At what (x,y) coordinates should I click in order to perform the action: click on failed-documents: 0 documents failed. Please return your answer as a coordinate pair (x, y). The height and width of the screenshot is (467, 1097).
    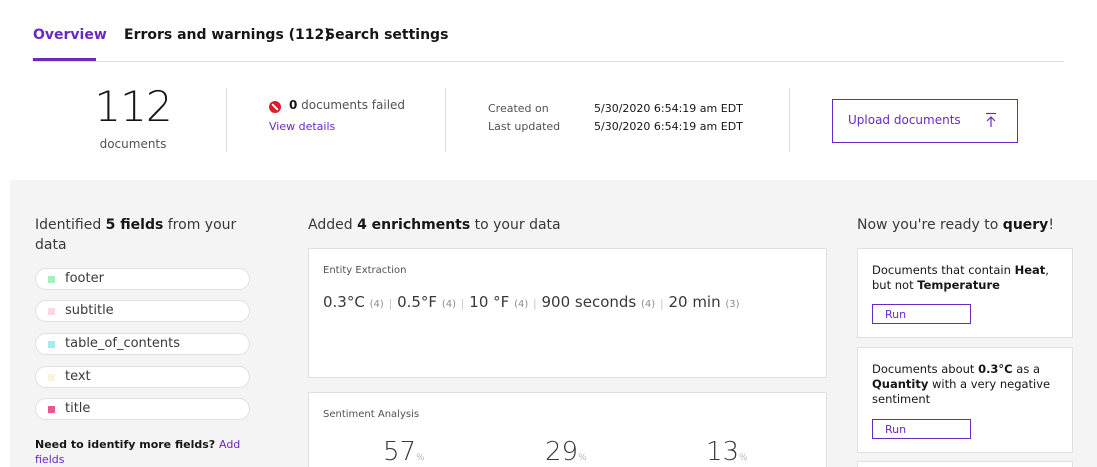
    Looking at the image, I should click on (347, 105).